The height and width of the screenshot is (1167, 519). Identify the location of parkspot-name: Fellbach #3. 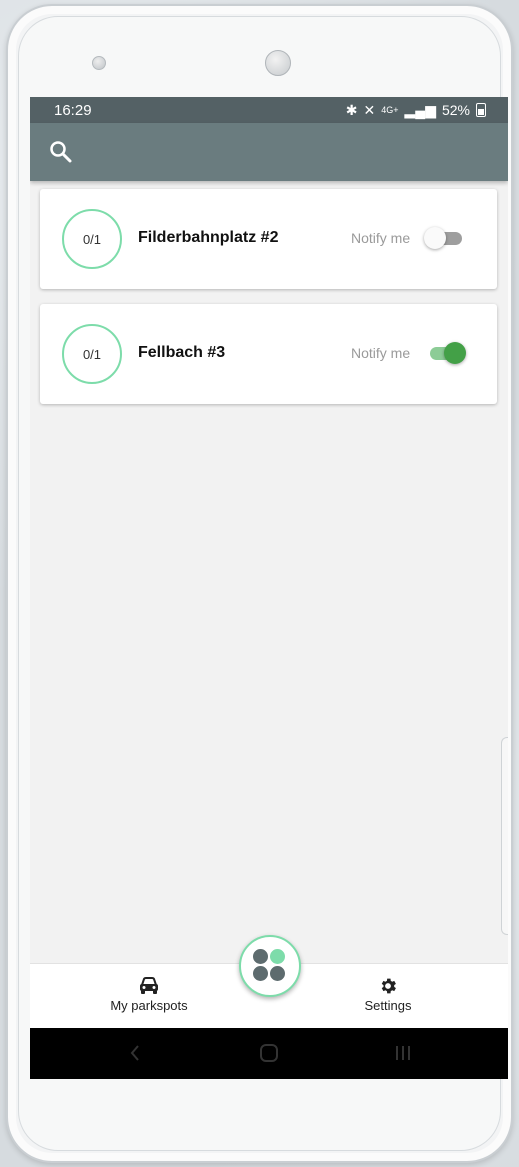
(182, 352).